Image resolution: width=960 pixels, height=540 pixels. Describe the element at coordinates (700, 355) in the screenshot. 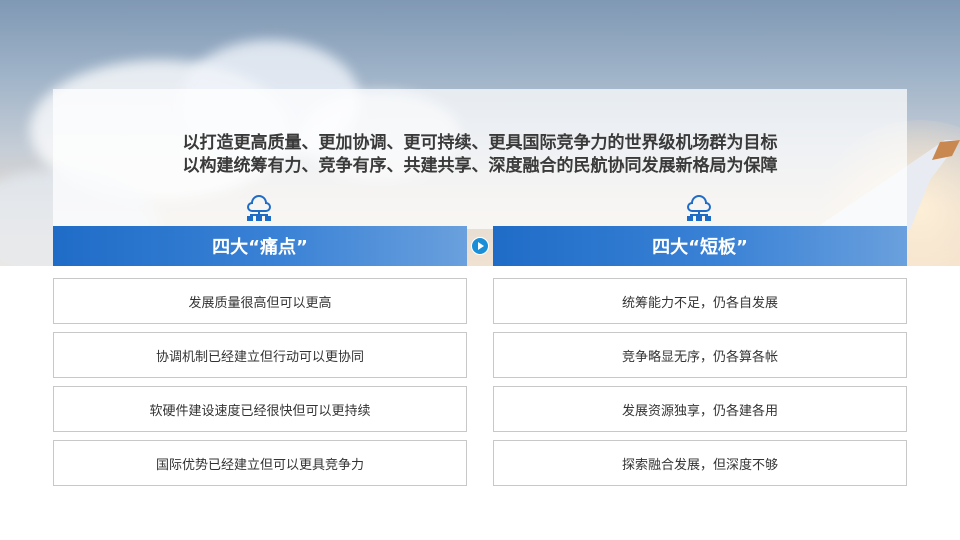

I see `shortcoming-item: 竞争略显无序，仍各算各帐` at that location.